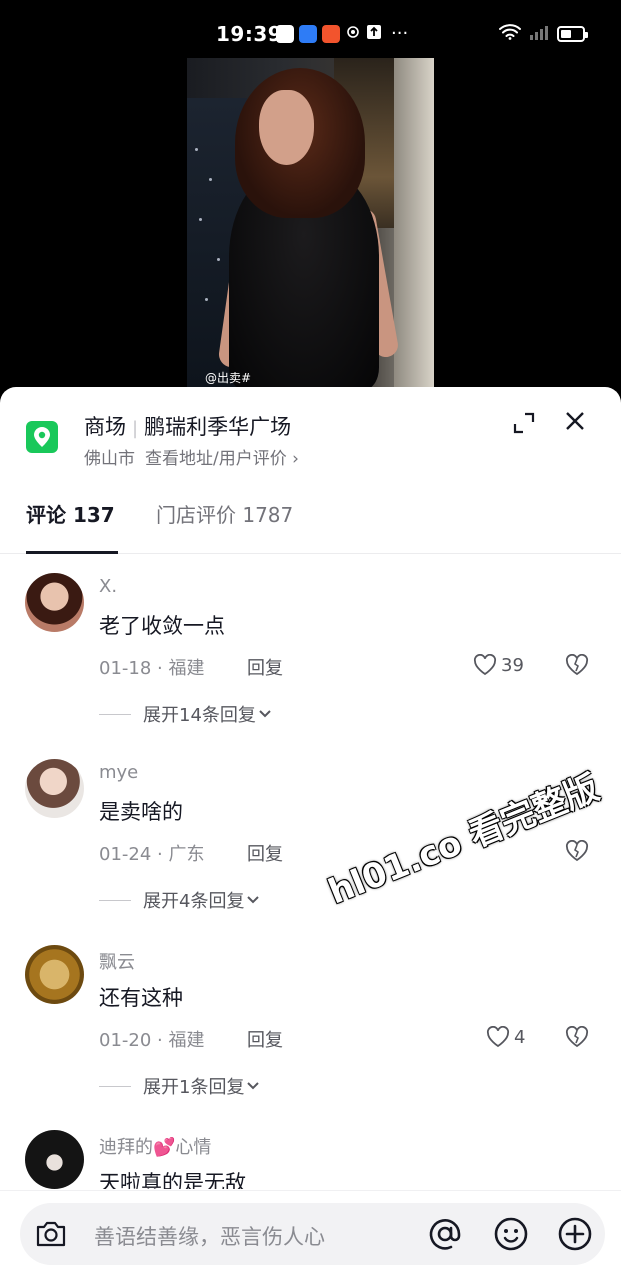 This screenshot has height=1281, width=621. I want to click on blue-app-icon, so click(308, 34).